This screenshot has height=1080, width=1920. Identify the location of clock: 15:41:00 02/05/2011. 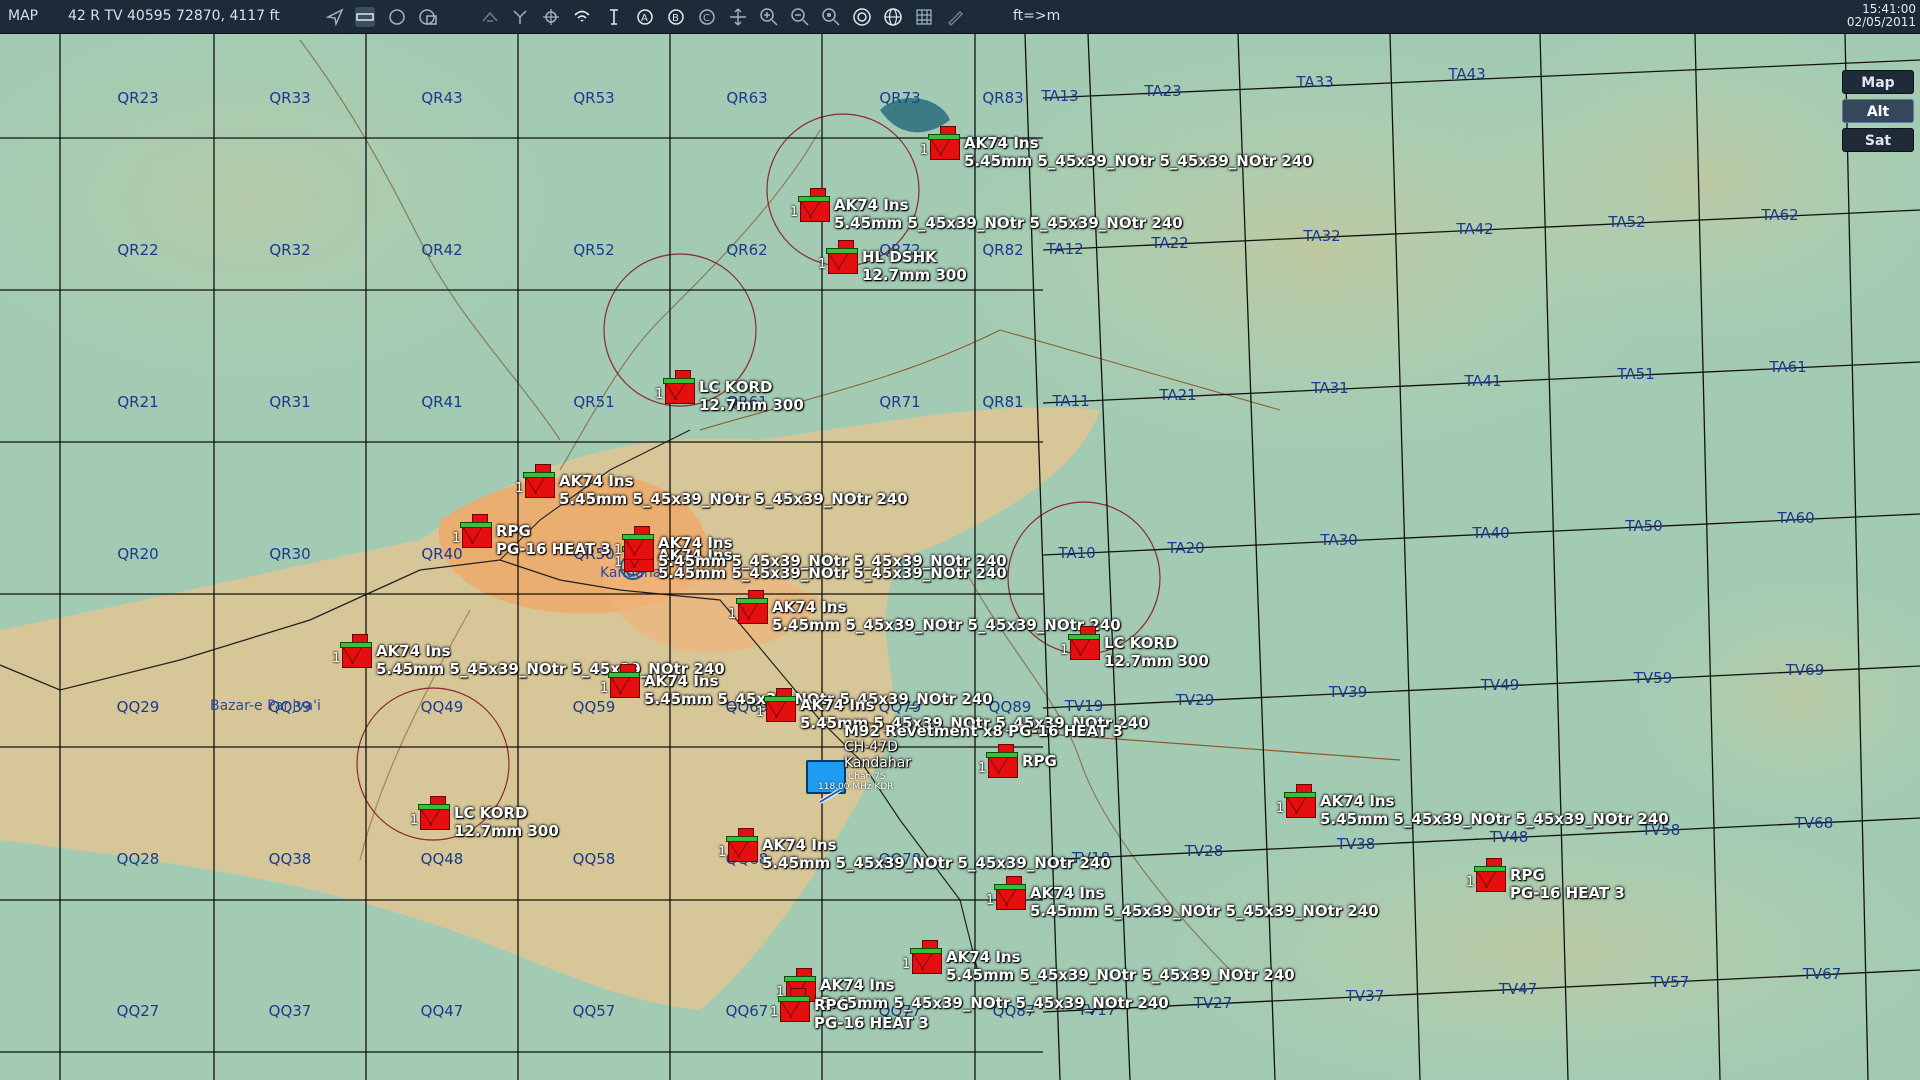
(1881, 16).